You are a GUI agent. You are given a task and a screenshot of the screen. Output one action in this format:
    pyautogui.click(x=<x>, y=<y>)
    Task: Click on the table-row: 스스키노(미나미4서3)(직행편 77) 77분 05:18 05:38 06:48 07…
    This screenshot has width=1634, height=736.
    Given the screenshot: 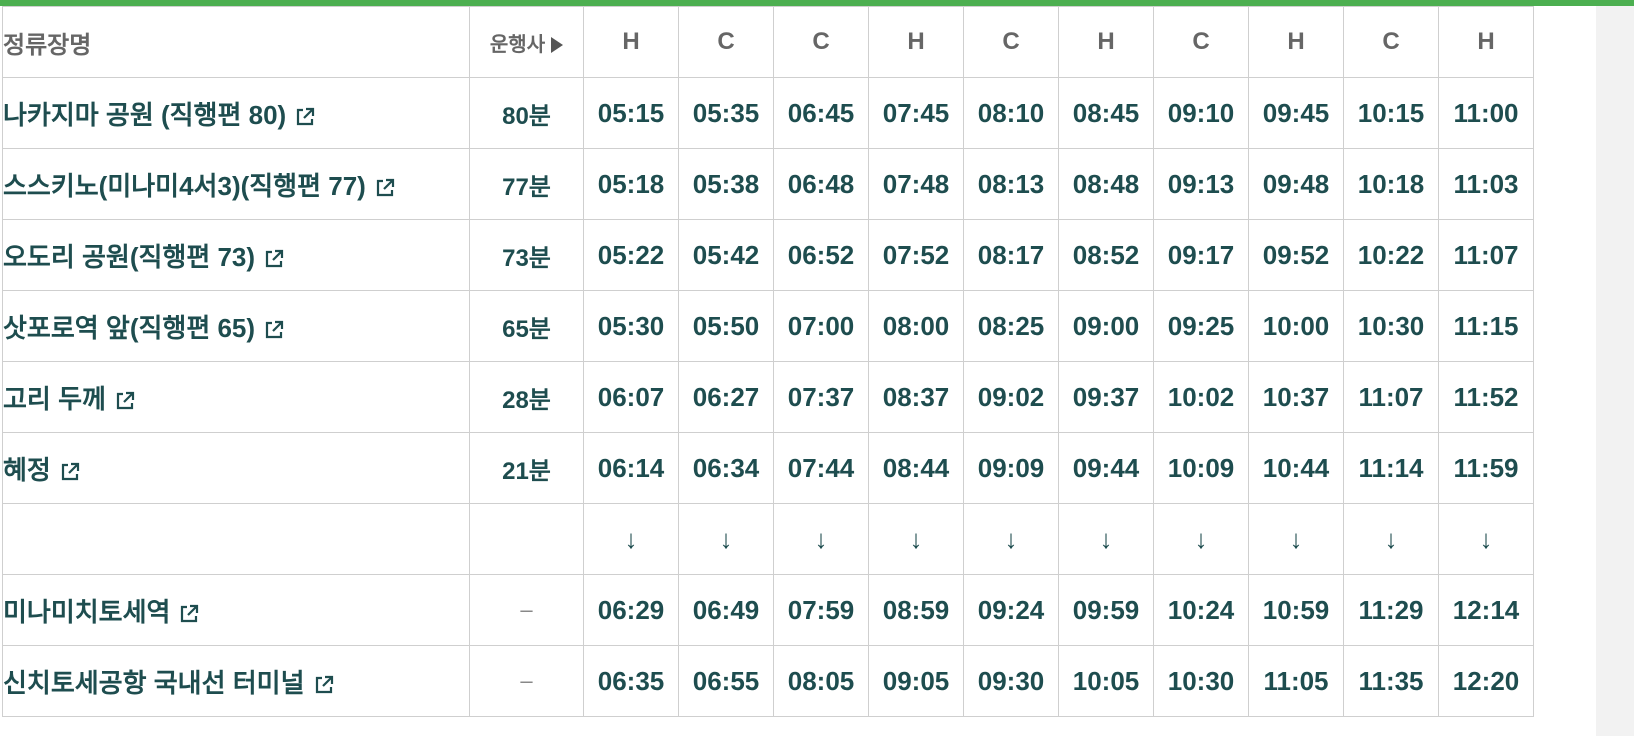 What is the action you would take?
    pyautogui.click(x=768, y=184)
    